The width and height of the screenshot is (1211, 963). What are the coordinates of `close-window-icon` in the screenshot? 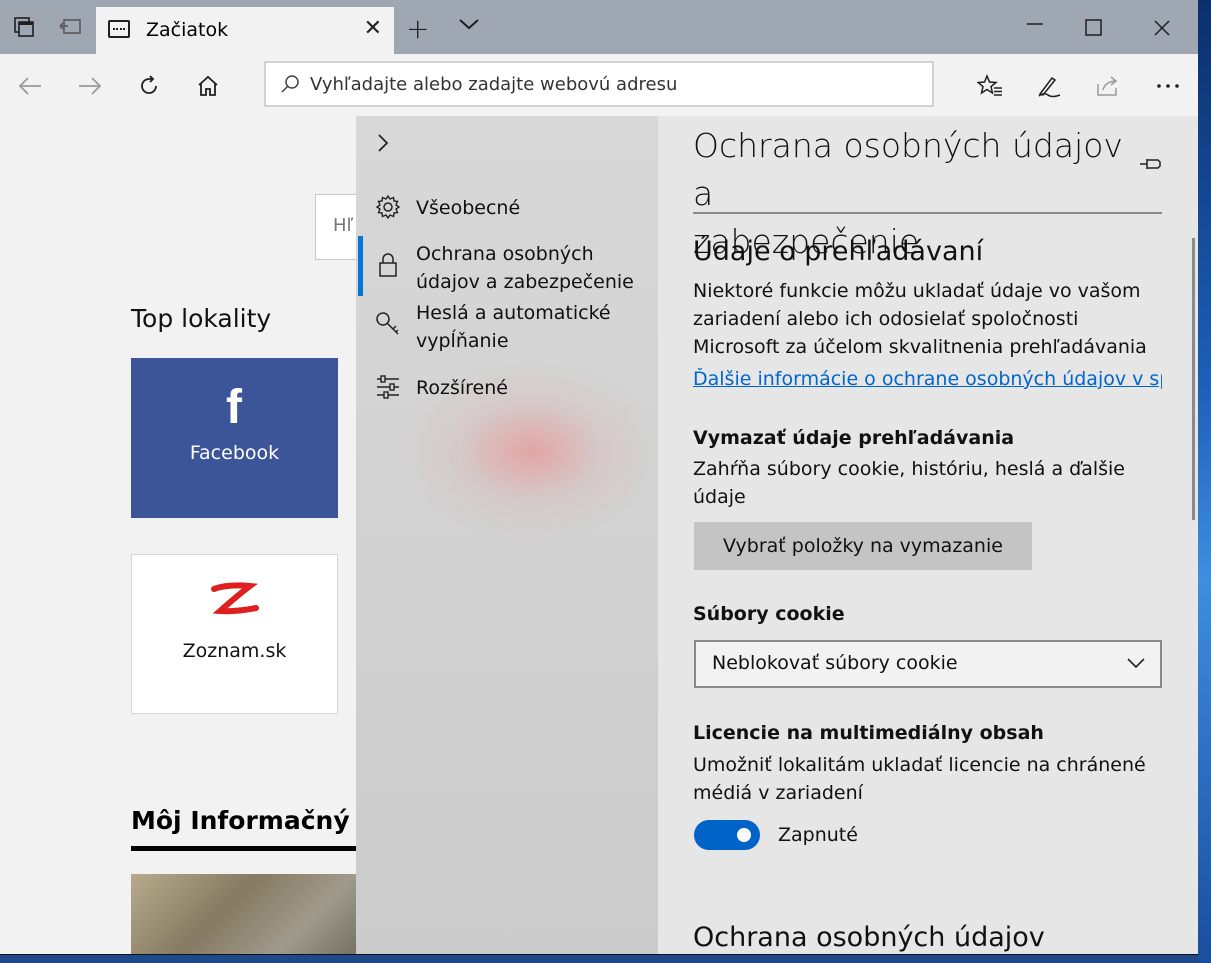 It's located at (1162, 30).